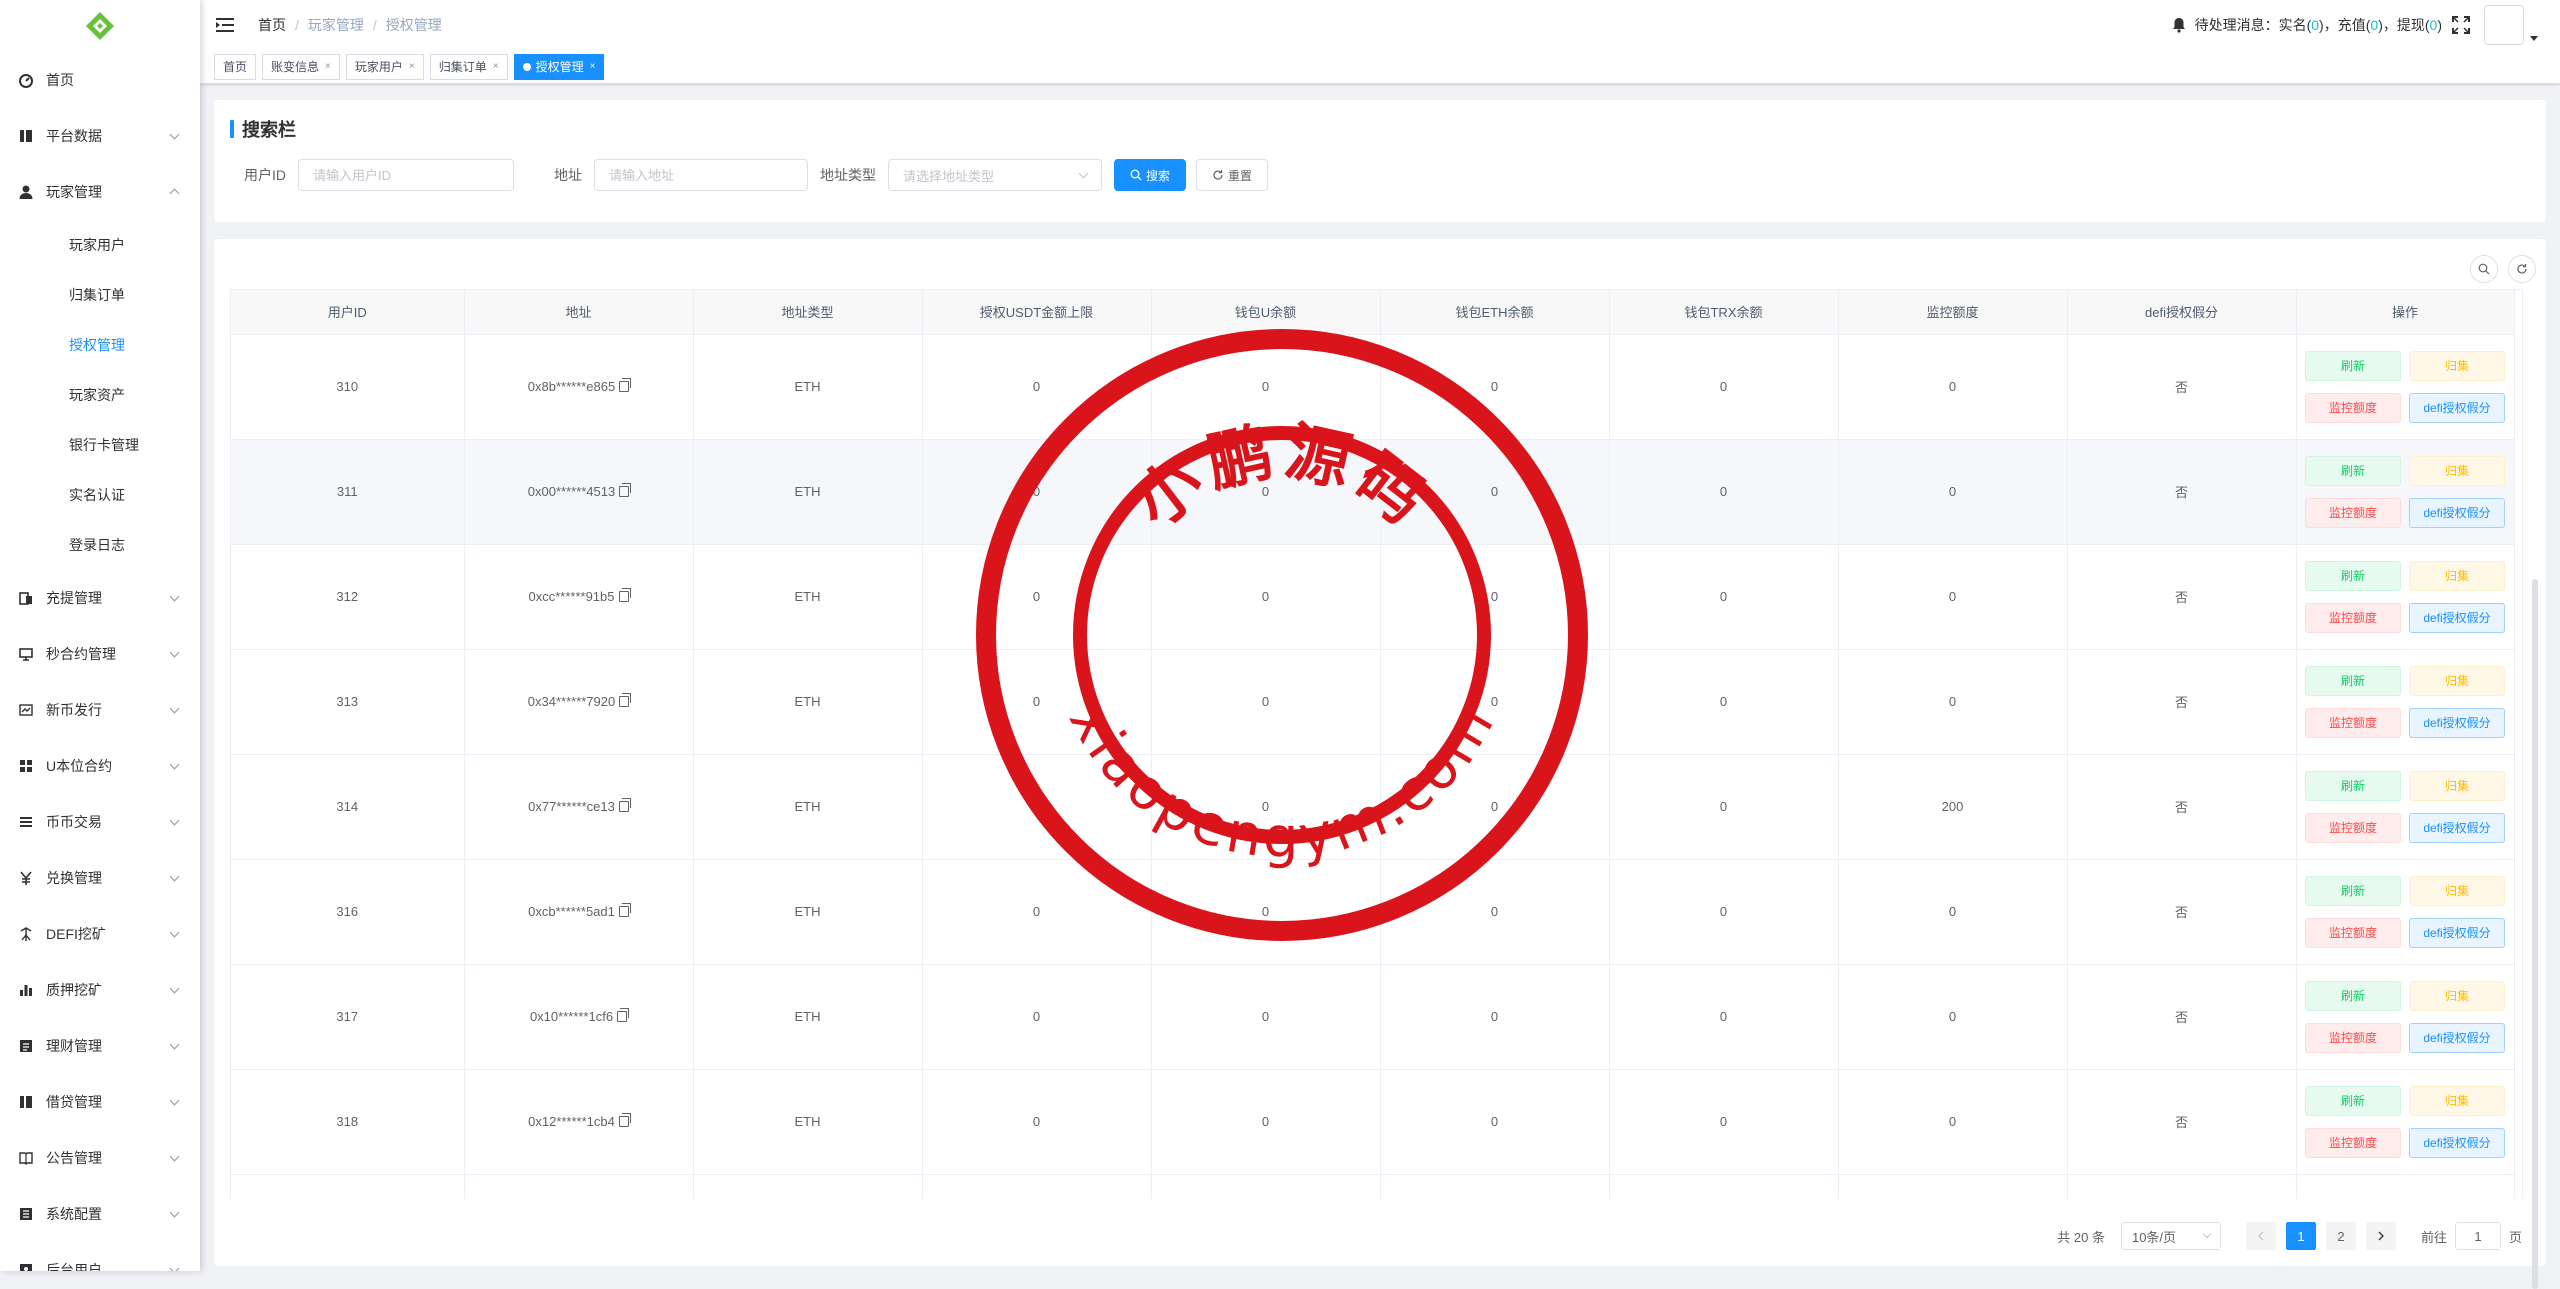 Image resolution: width=2560 pixels, height=1289 pixels. I want to click on tag-2: 账变信息 ×, so click(301, 66).